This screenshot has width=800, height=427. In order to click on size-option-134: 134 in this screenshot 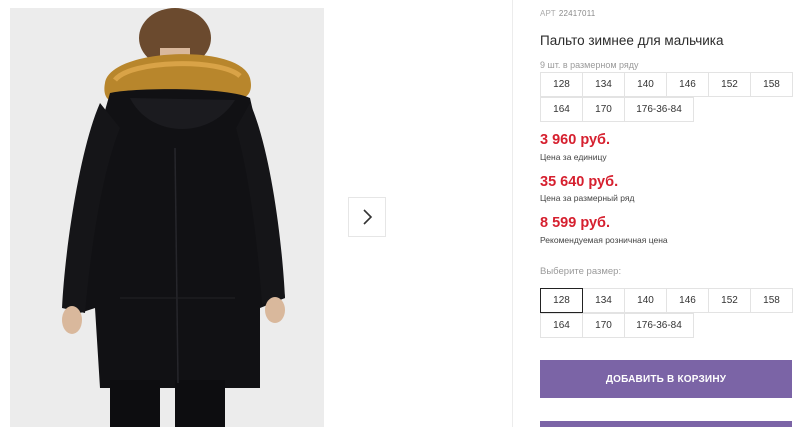, I will do `click(603, 300)`.